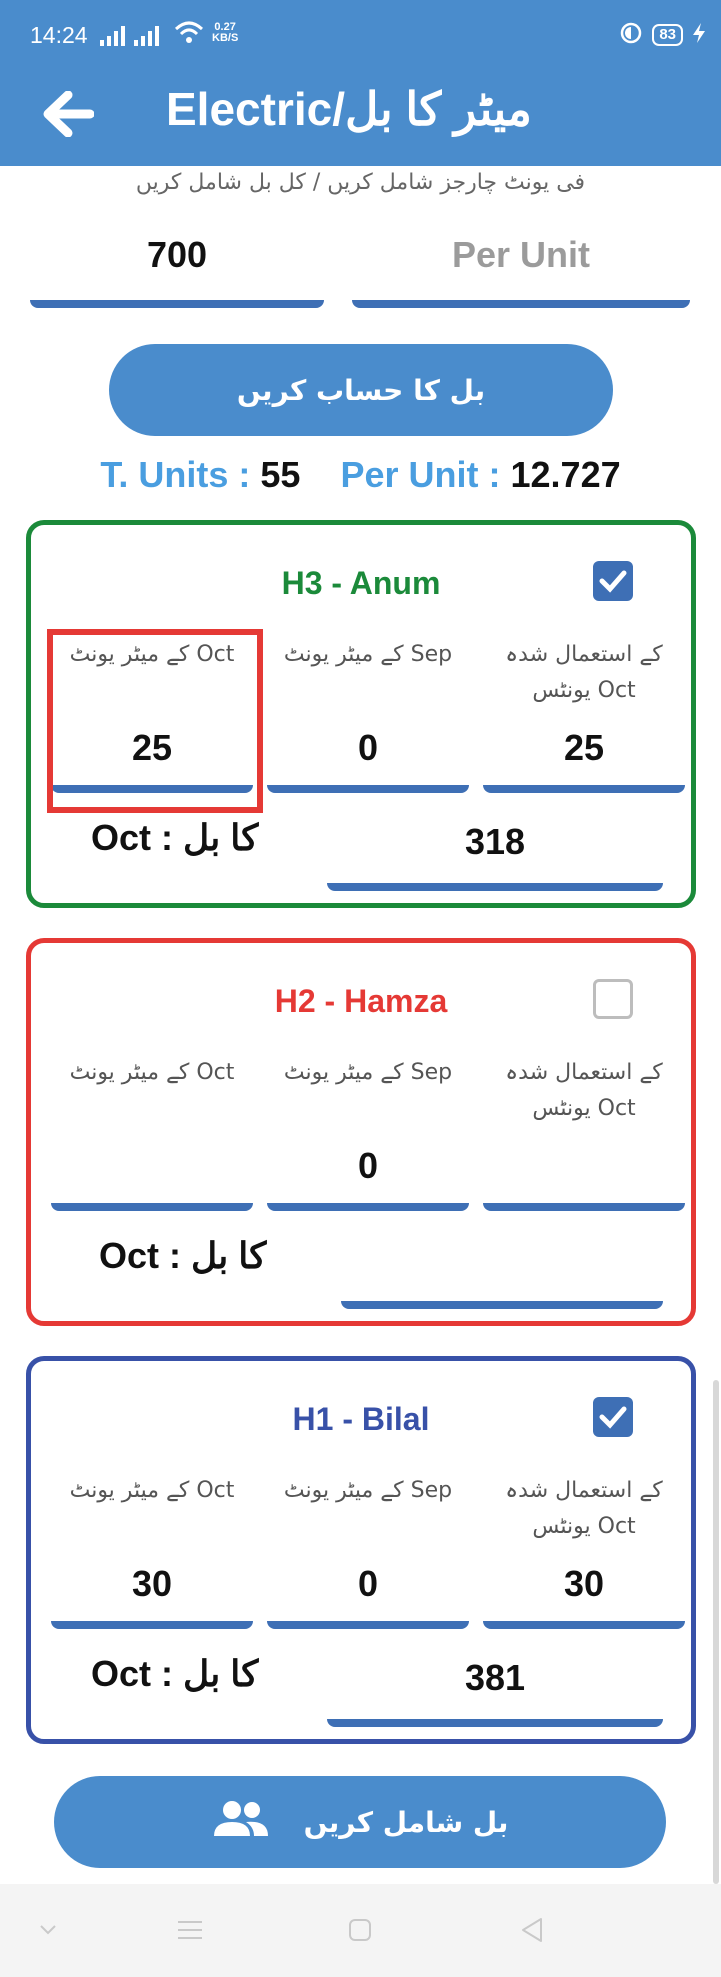 The height and width of the screenshot is (1977, 721). Describe the element at coordinates (495, 841) in the screenshot. I see `bill-value: 318` at that location.